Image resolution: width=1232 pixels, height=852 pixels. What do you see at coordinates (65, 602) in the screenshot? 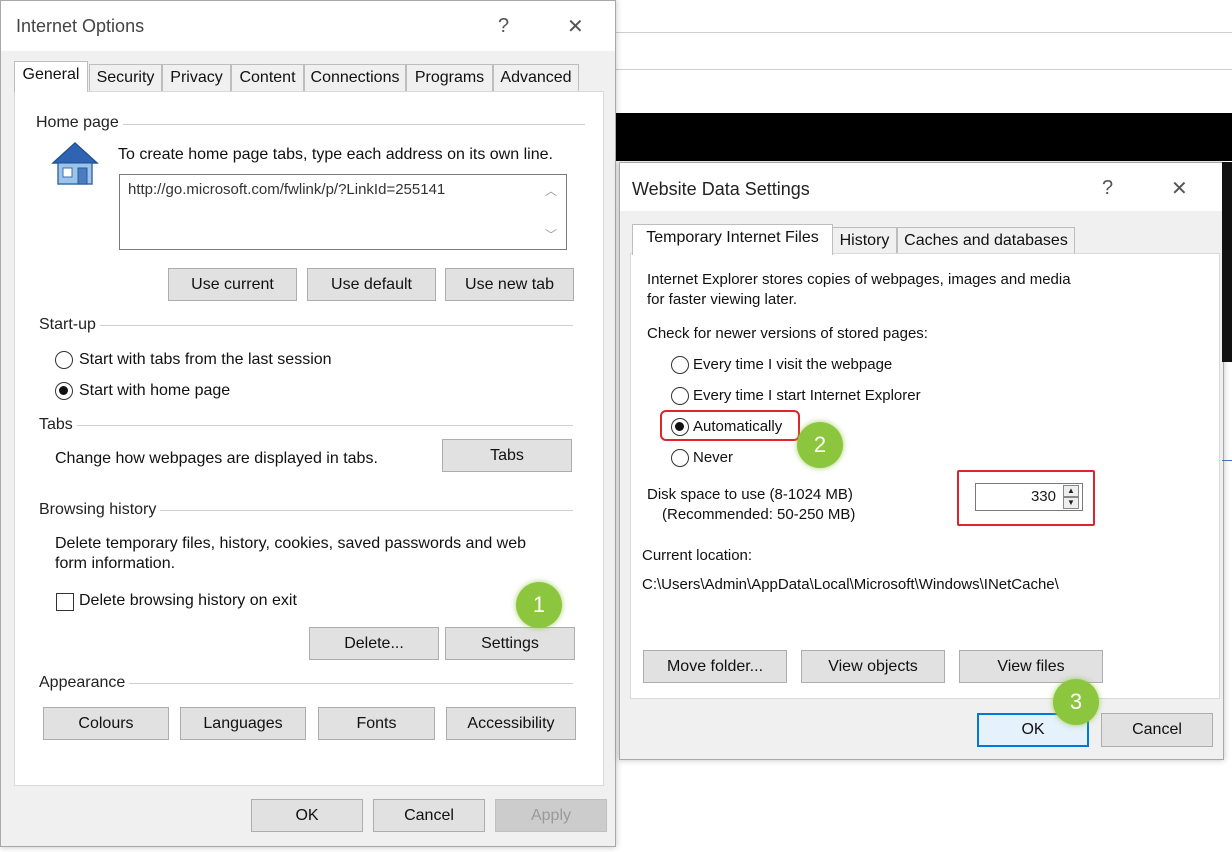
I see `delete-on-exit-checkbox` at bounding box center [65, 602].